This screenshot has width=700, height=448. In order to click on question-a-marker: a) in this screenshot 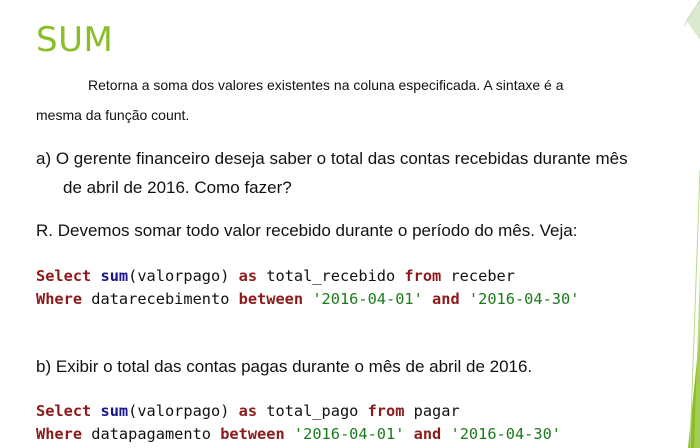, I will do `click(44, 158)`.